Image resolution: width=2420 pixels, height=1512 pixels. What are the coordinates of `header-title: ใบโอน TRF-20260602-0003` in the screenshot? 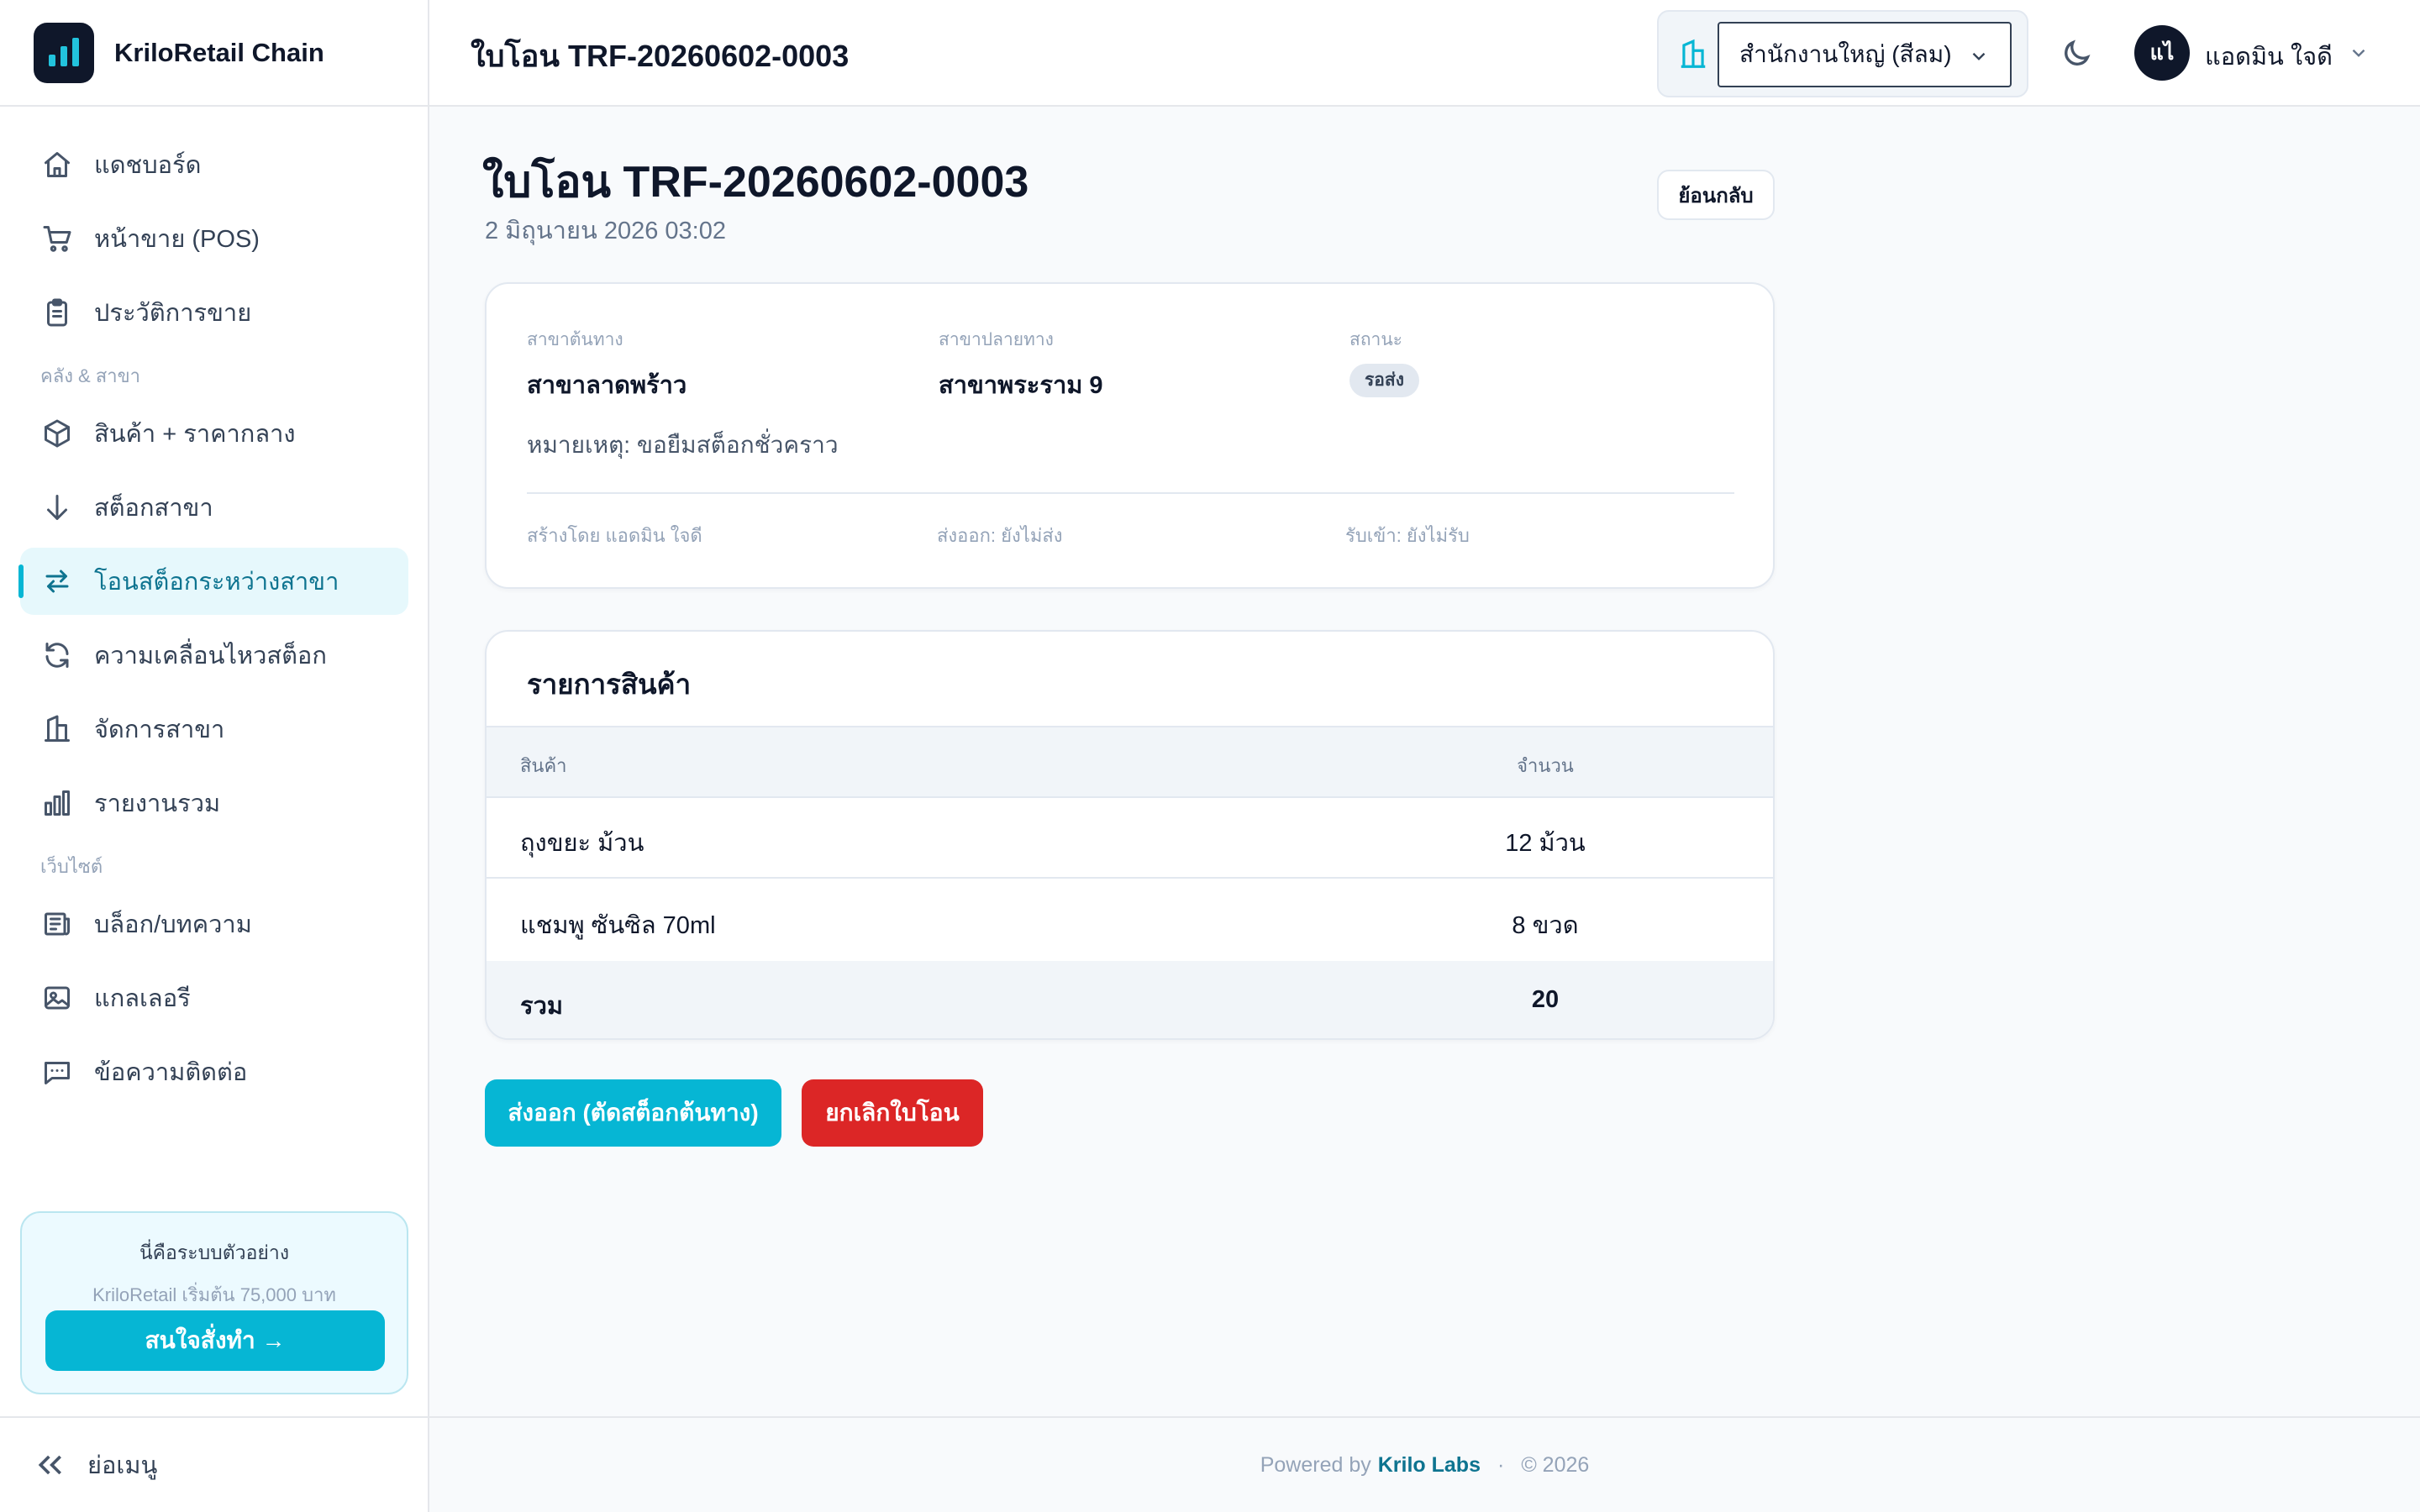 It's located at (660, 56).